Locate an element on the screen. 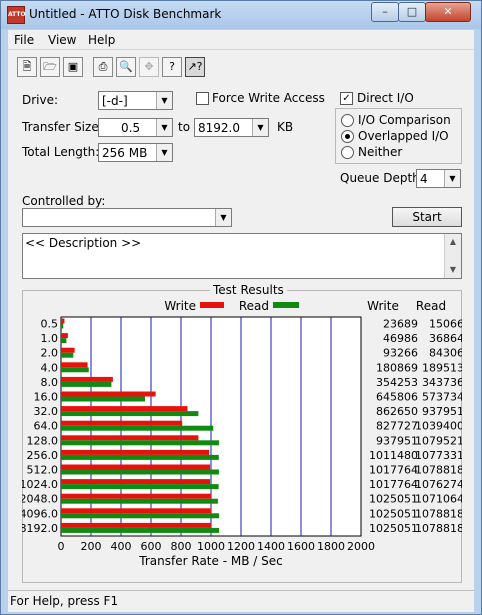 The height and width of the screenshot is (615, 482). transfer-size-to-select: 8192.0 ▼ is located at coordinates (231, 127).